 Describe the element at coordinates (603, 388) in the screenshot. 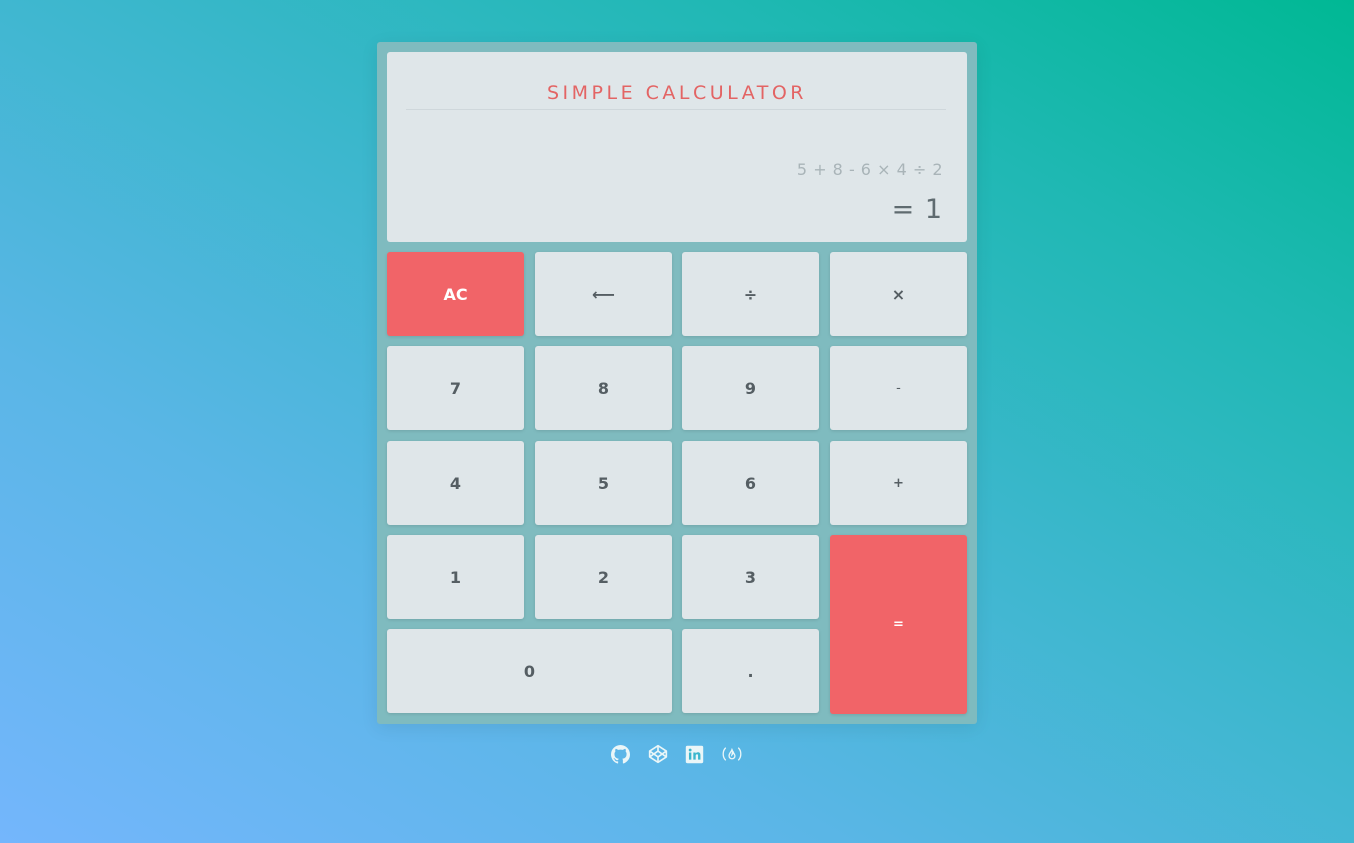

I see `eight-button: 8` at that location.